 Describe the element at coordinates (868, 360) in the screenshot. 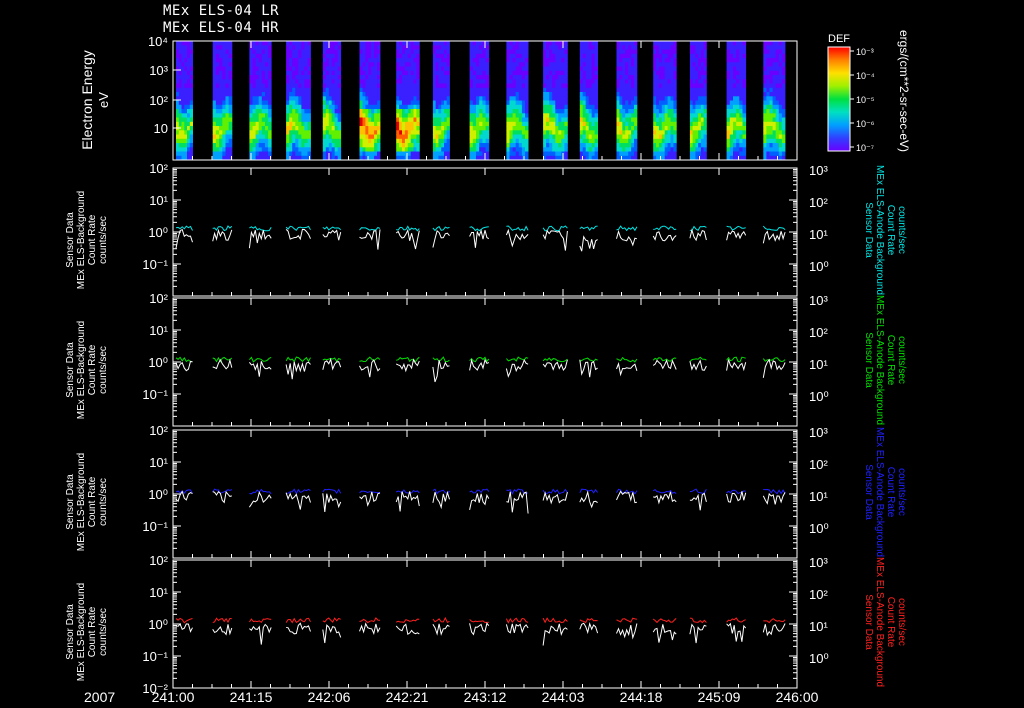

I see `right-axis-label: Sensor Data` at that location.